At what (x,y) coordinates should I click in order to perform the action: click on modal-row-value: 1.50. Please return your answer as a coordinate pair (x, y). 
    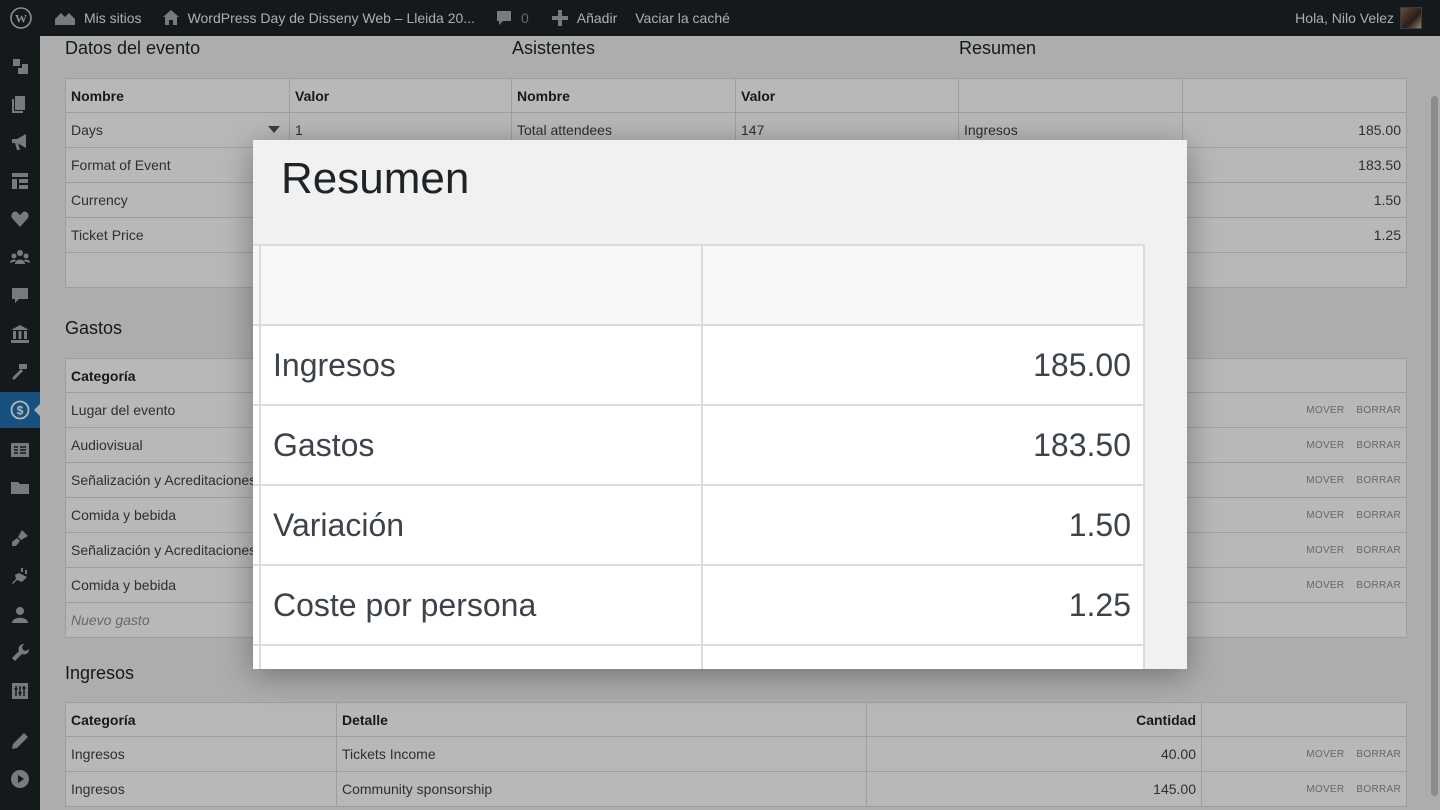
    Looking at the image, I should click on (923, 525).